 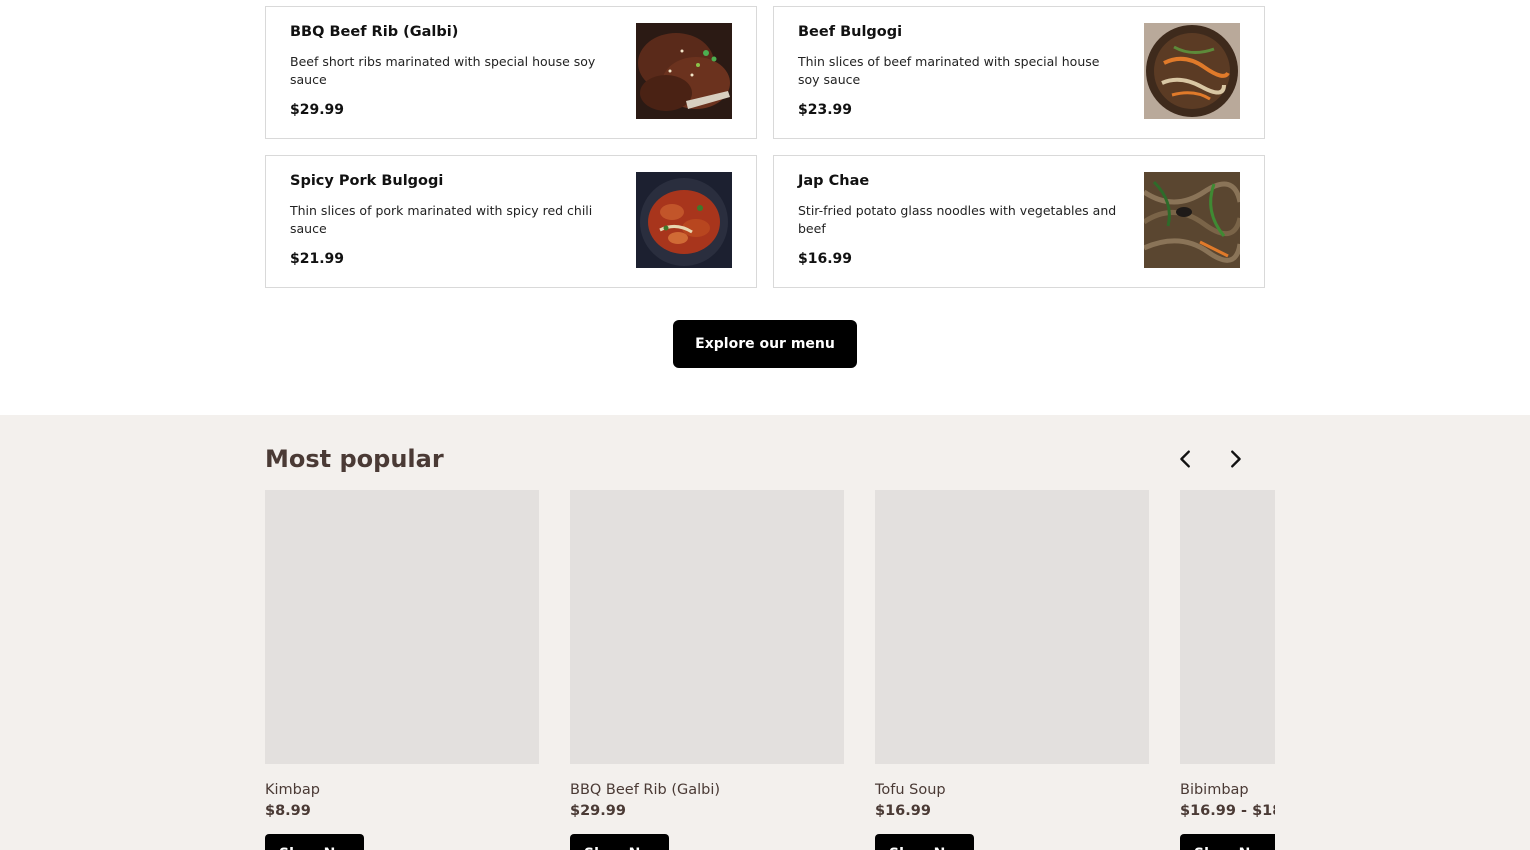 I want to click on product-name: BBQ Beef Rib (Galbi), so click(x=707, y=790).